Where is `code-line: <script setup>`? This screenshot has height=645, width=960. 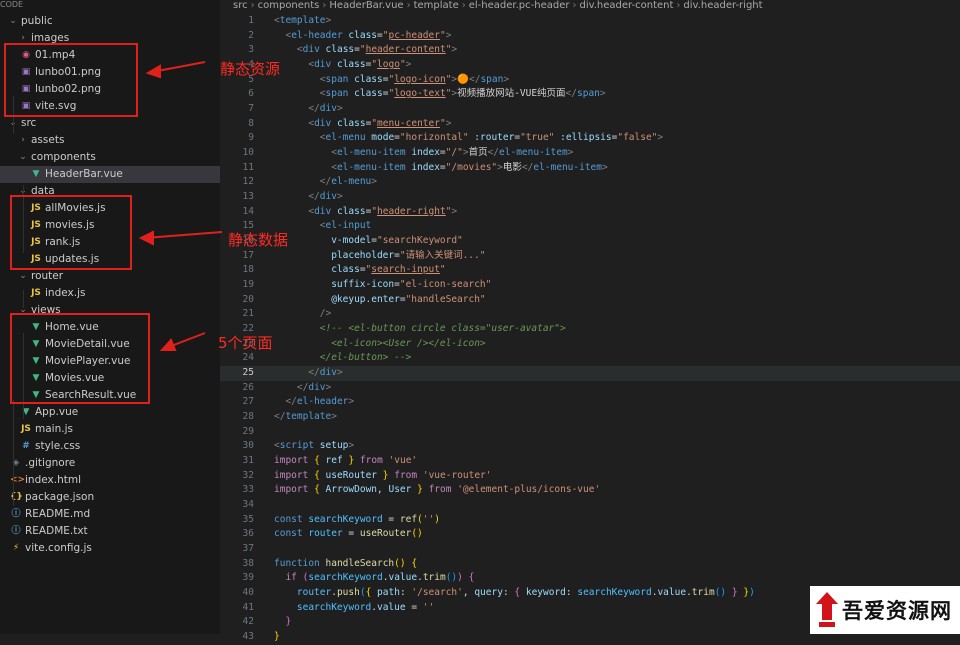
code-line: <script setup> is located at coordinates (314, 446).